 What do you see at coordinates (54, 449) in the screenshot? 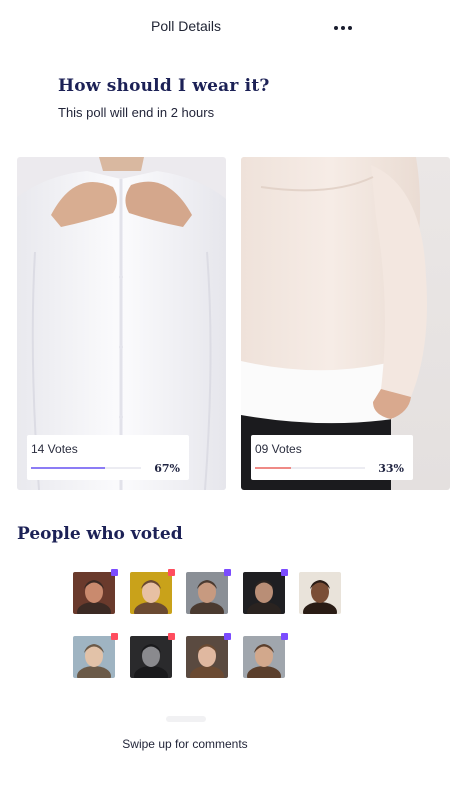
I see `vote-count: 14 Votes` at bounding box center [54, 449].